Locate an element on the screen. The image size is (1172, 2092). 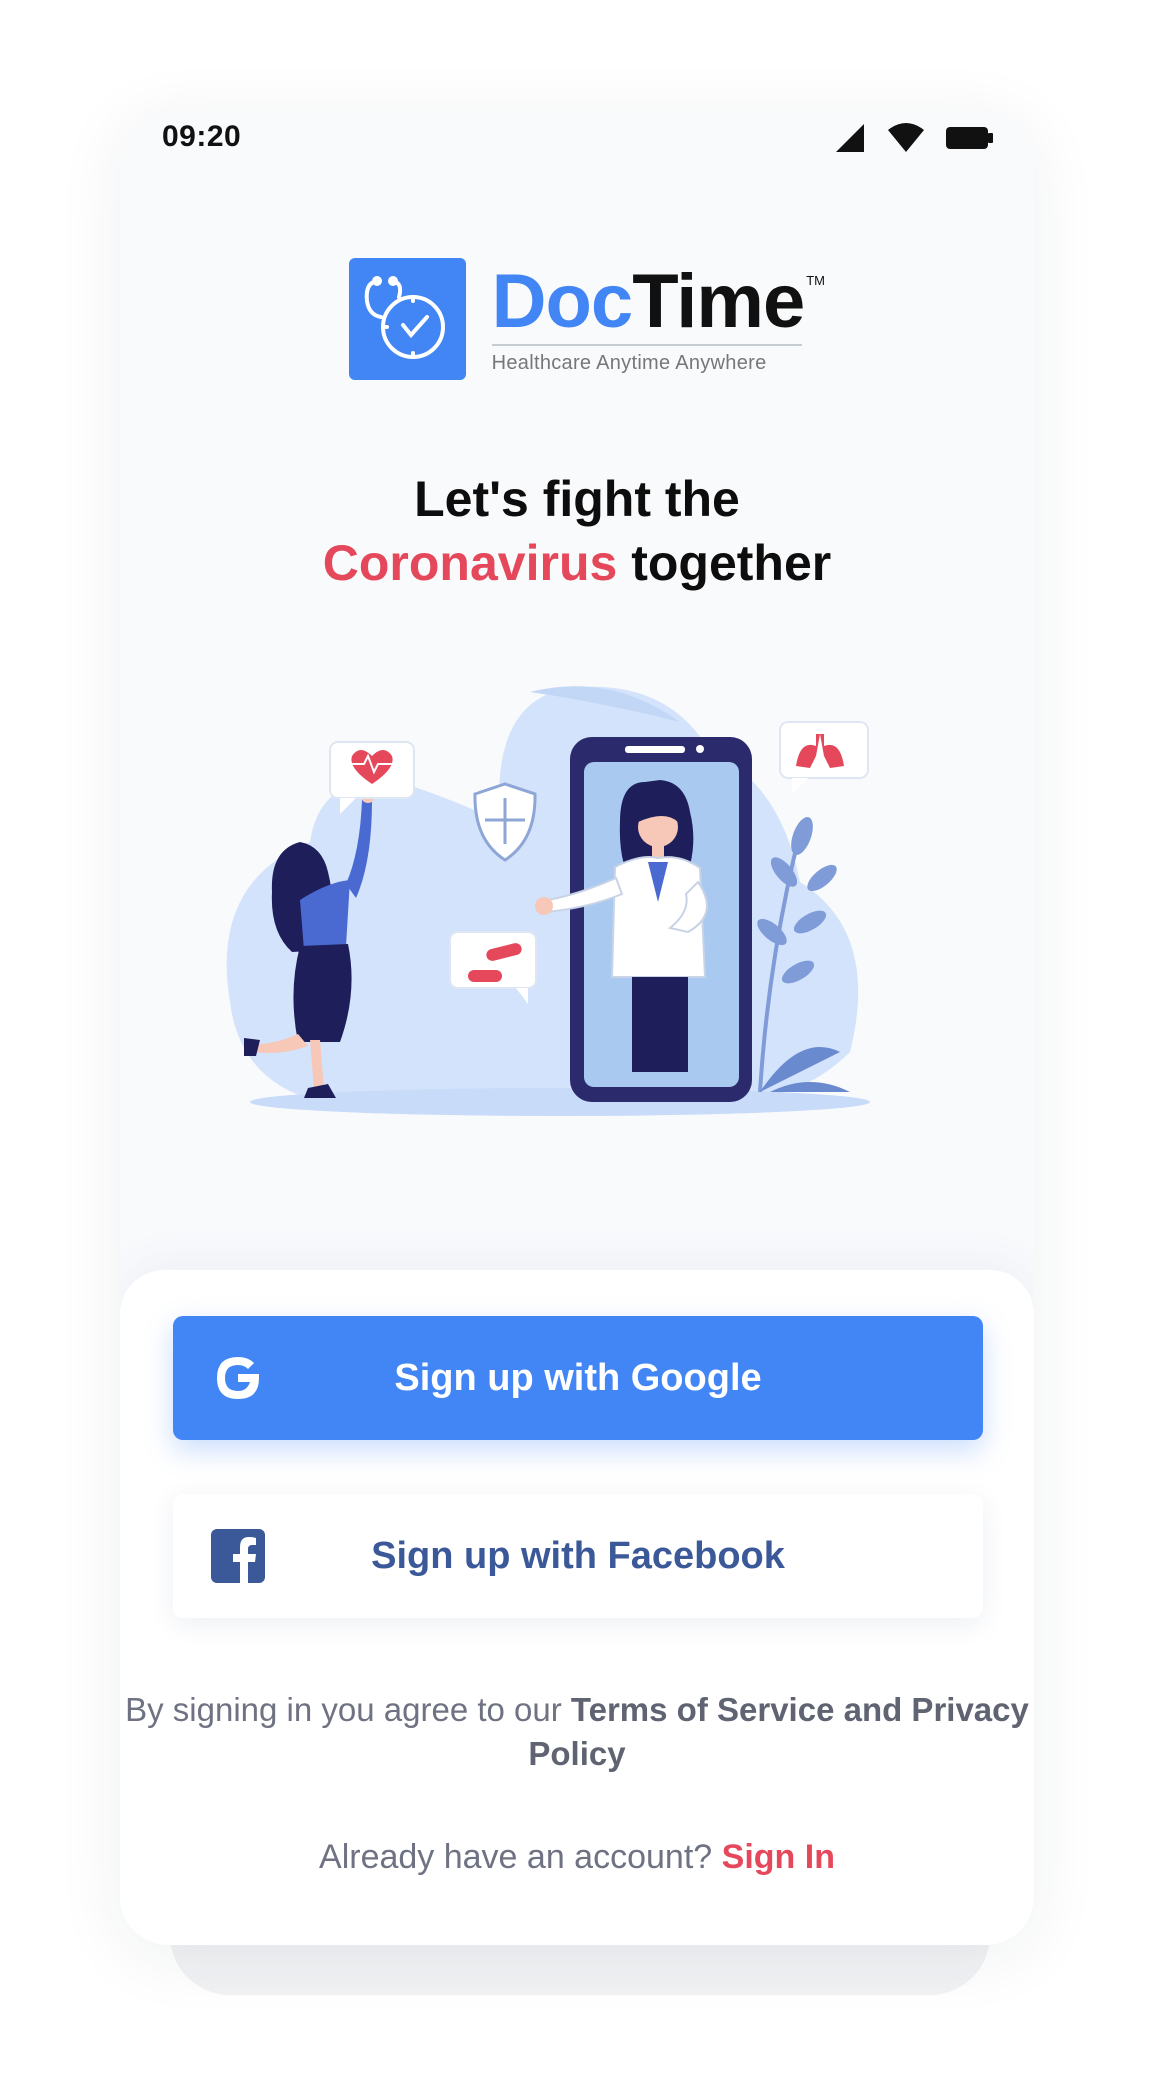
brand-tagline: Healthcare Anytime Anywhere is located at coordinates (629, 362).